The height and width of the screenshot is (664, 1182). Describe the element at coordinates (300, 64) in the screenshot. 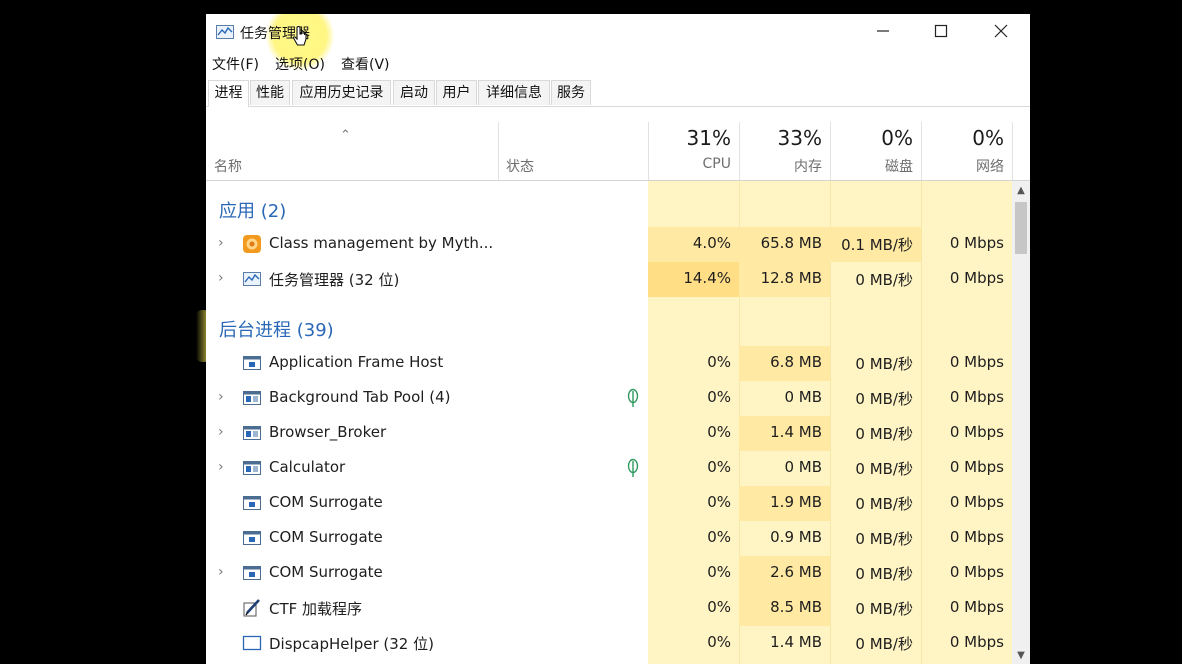

I see `menu-options: 选项(O)` at that location.